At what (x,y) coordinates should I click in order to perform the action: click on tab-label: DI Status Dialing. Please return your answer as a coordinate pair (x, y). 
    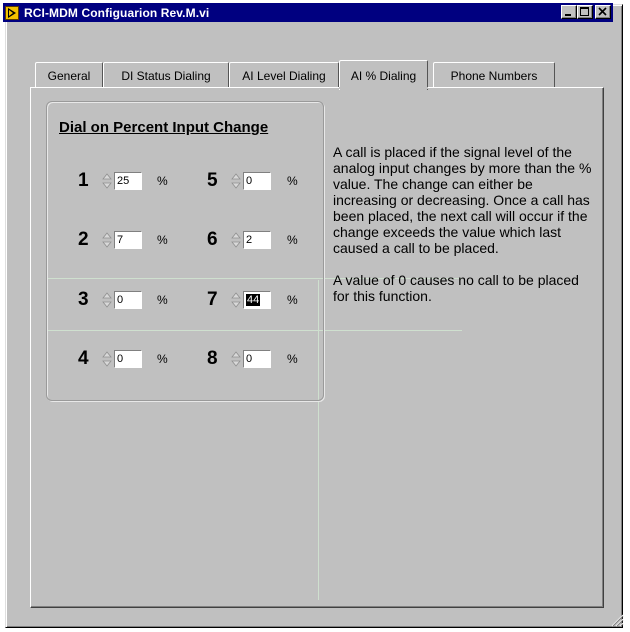
    Looking at the image, I should click on (166, 75).